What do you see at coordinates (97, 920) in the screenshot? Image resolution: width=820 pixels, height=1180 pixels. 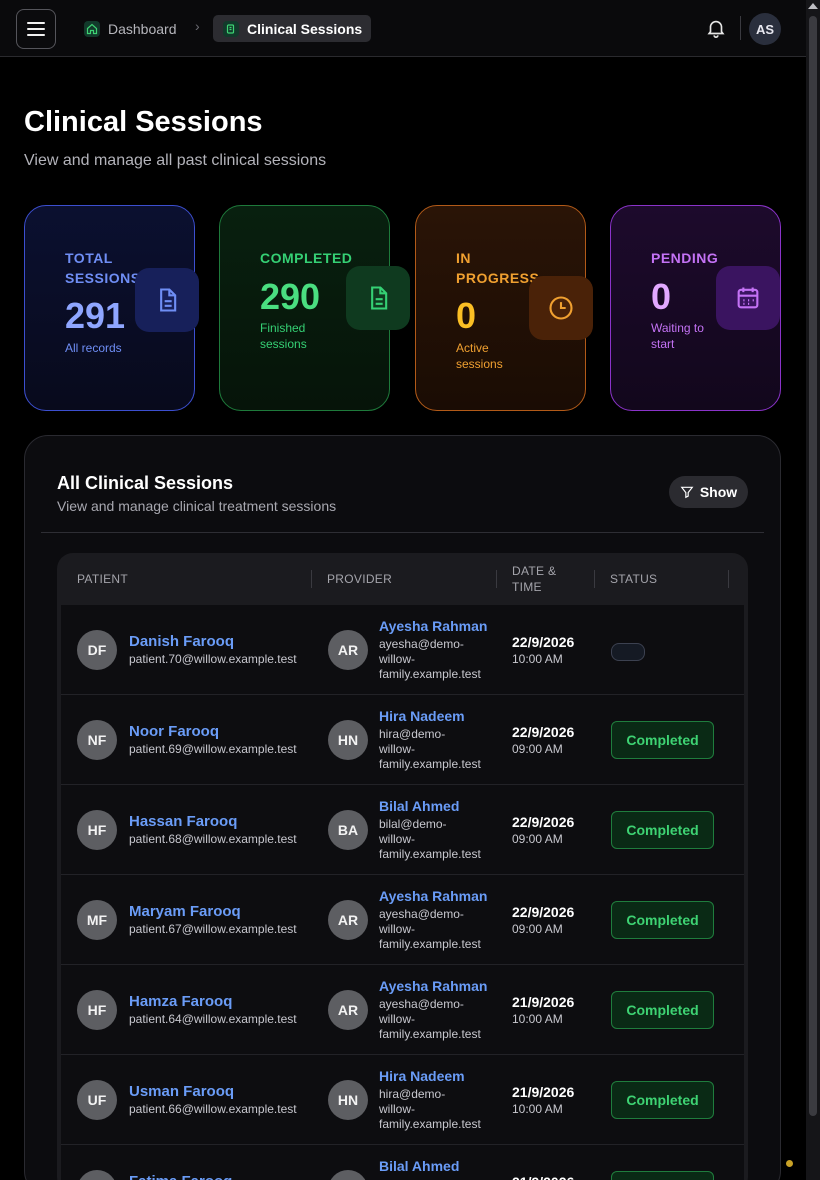 I see `patient-avatar: MF` at bounding box center [97, 920].